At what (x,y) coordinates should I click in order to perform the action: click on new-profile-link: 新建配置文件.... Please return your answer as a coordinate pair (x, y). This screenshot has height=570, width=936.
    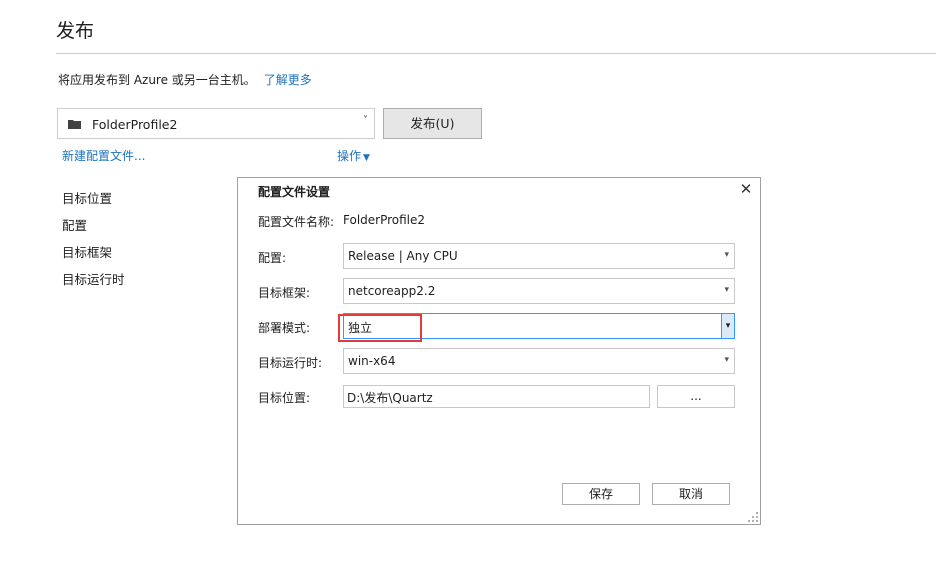
    Looking at the image, I should click on (103, 155).